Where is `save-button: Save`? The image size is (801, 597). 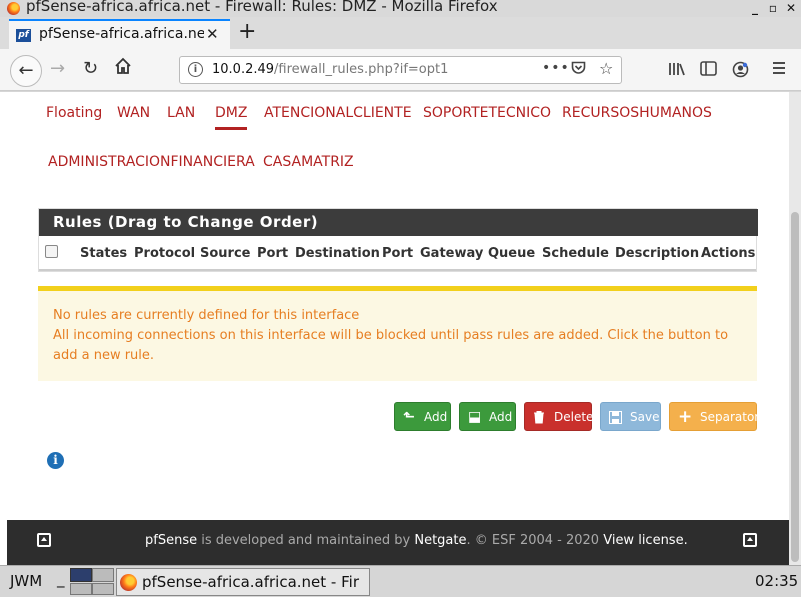 save-button: Save is located at coordinates (630, 416).